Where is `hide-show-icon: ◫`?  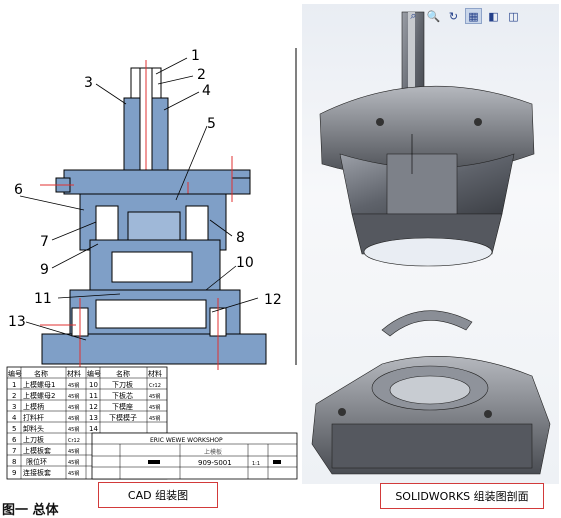
hide-show-icon: ◫ is located at coordinates (513, 16).